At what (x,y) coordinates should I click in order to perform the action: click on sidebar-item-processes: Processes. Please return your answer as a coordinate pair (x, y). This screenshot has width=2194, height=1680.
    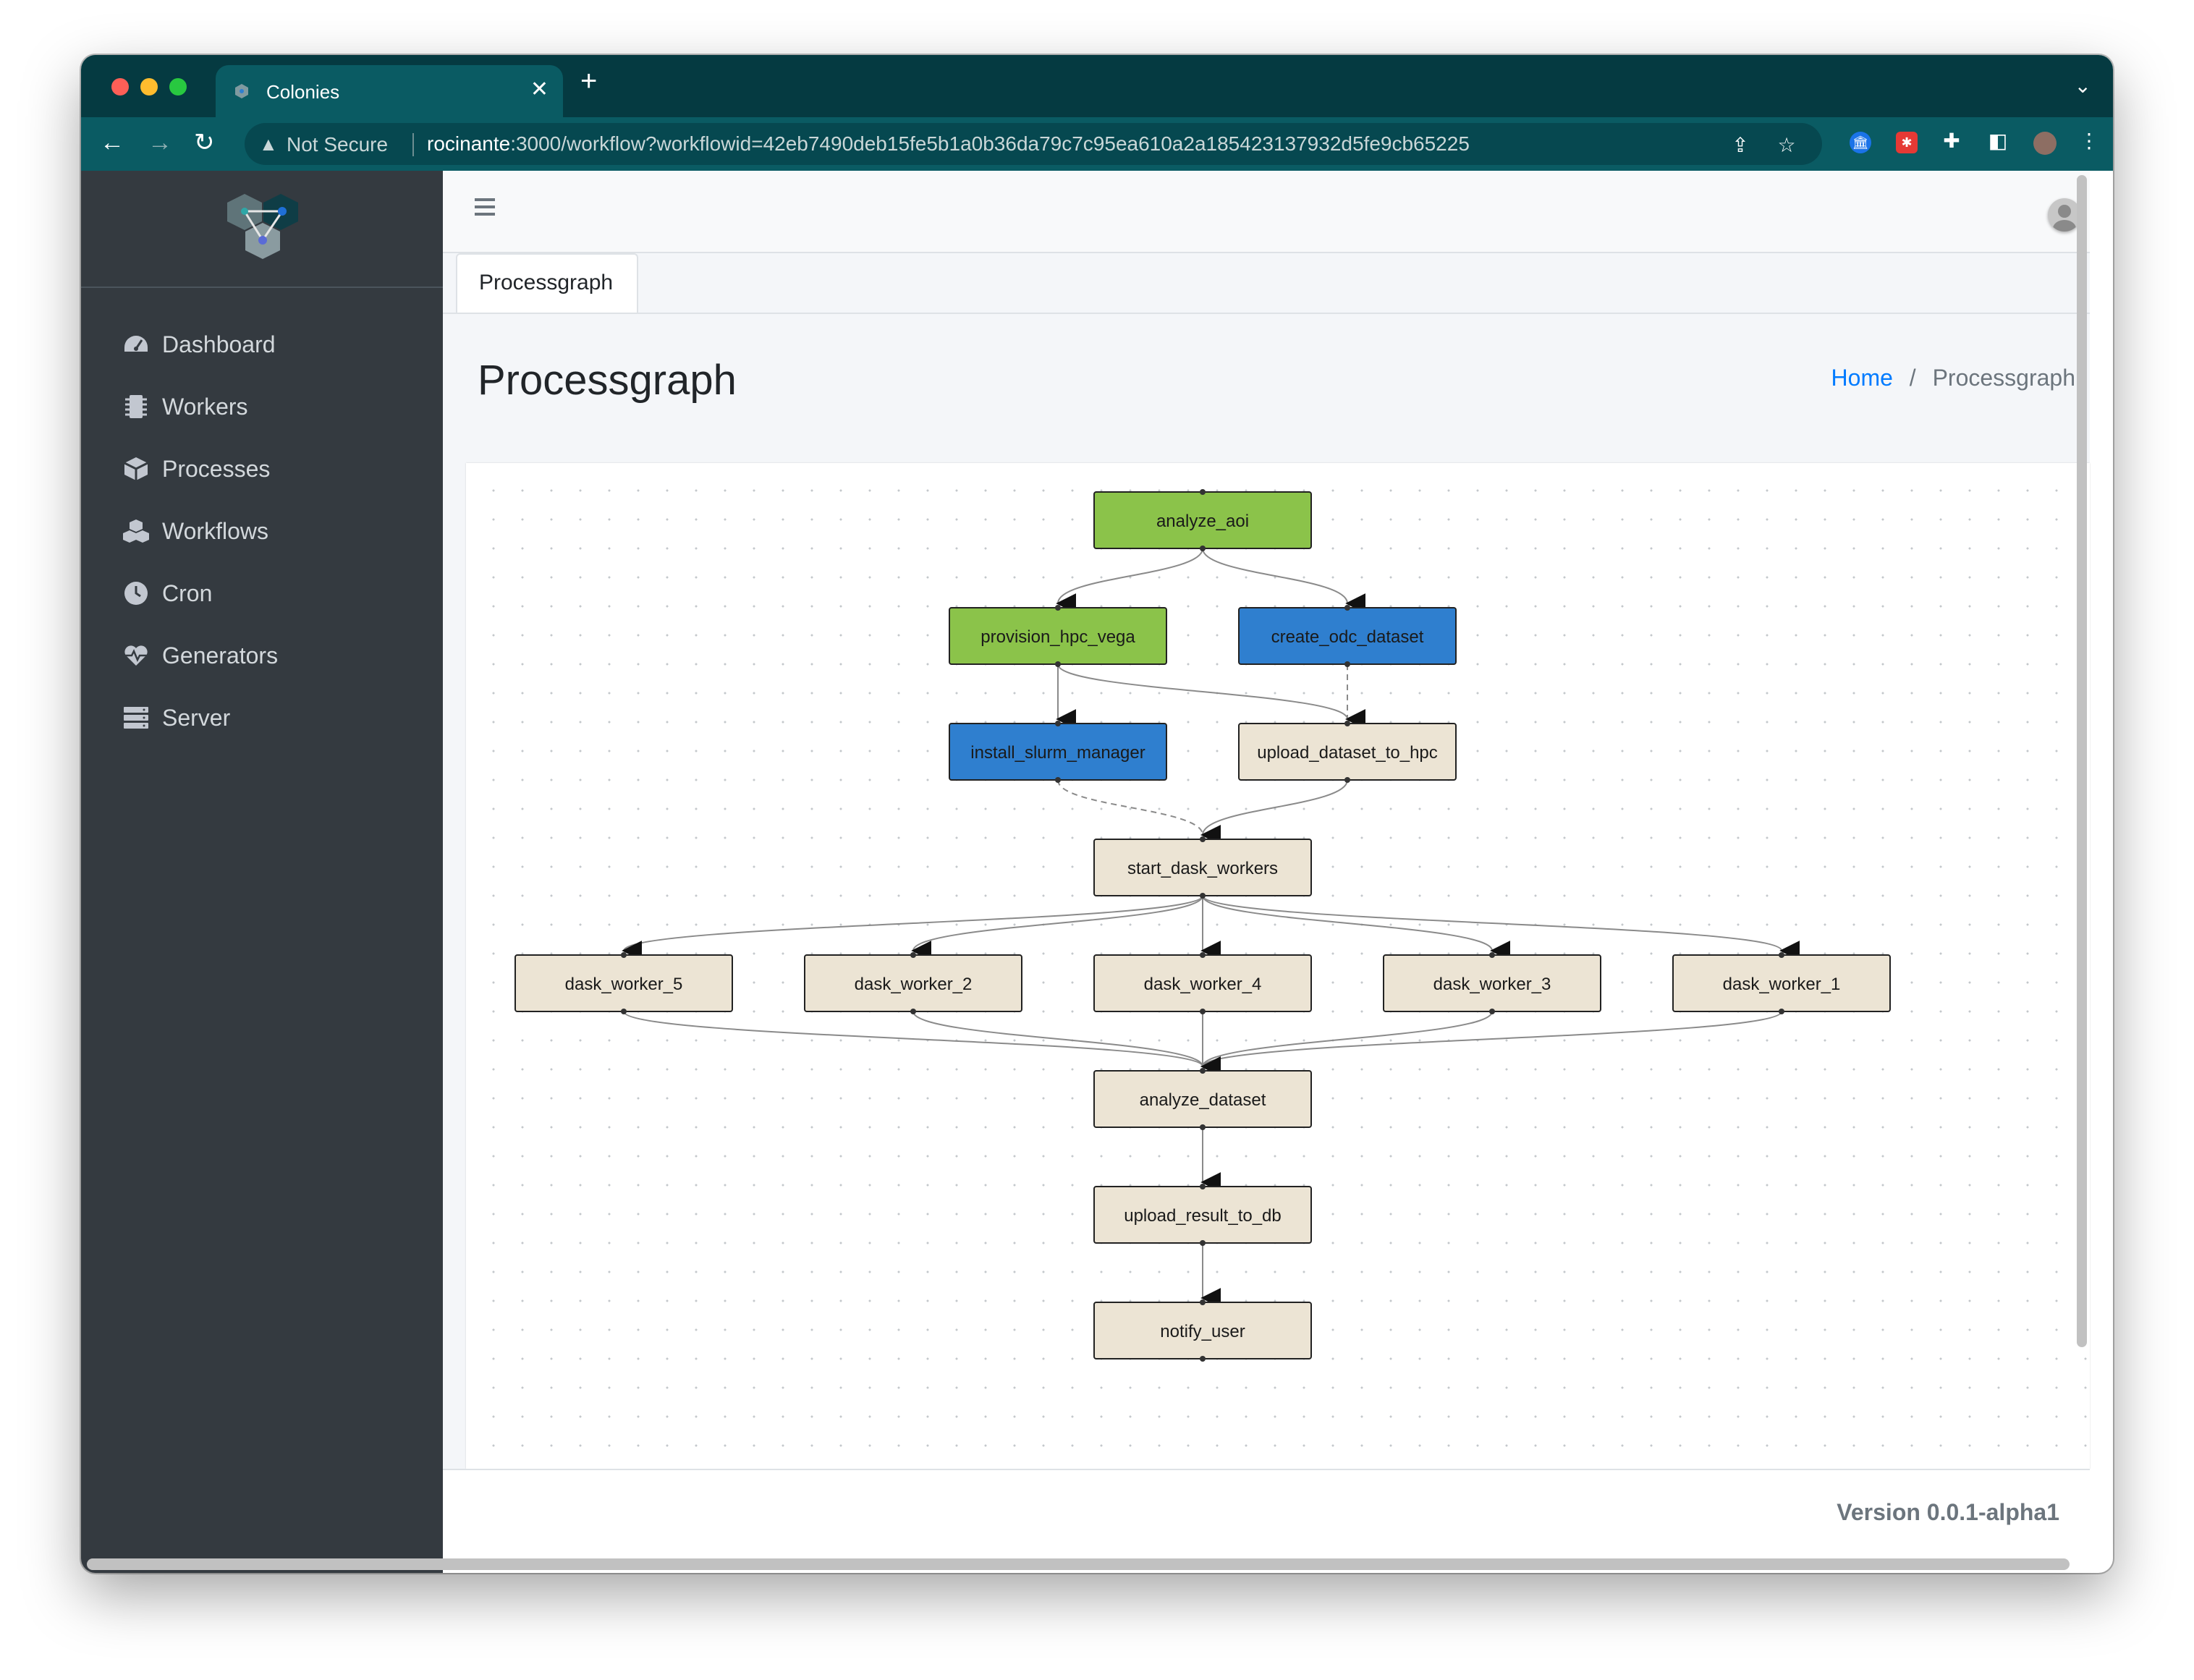
    Looking at the image, I should click on (196, 469).